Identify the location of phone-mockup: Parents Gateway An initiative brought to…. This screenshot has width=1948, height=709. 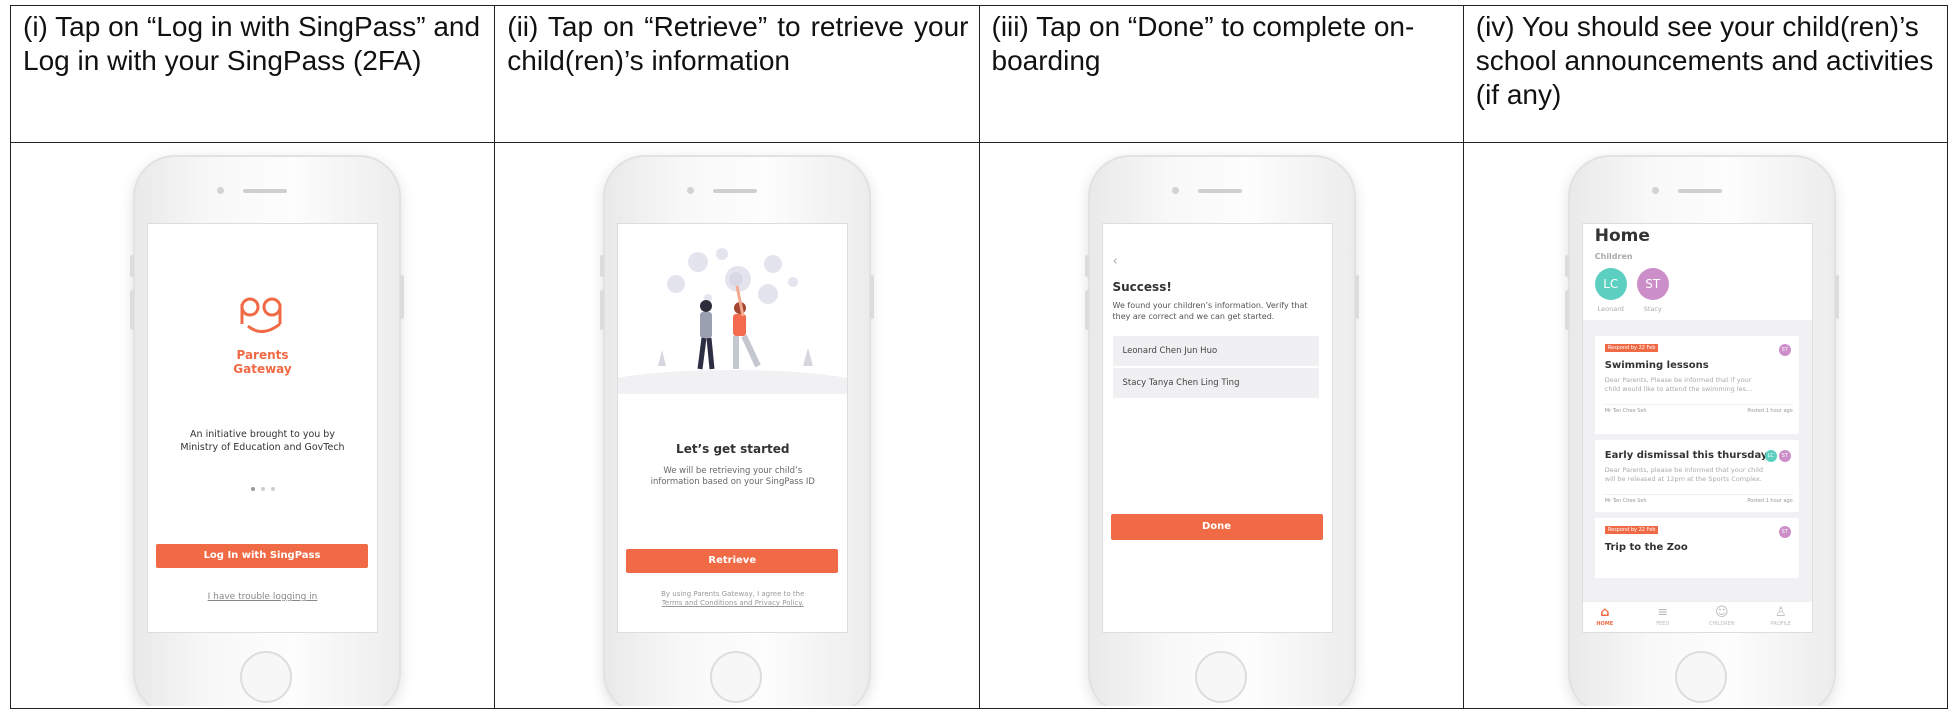
(267, 430).